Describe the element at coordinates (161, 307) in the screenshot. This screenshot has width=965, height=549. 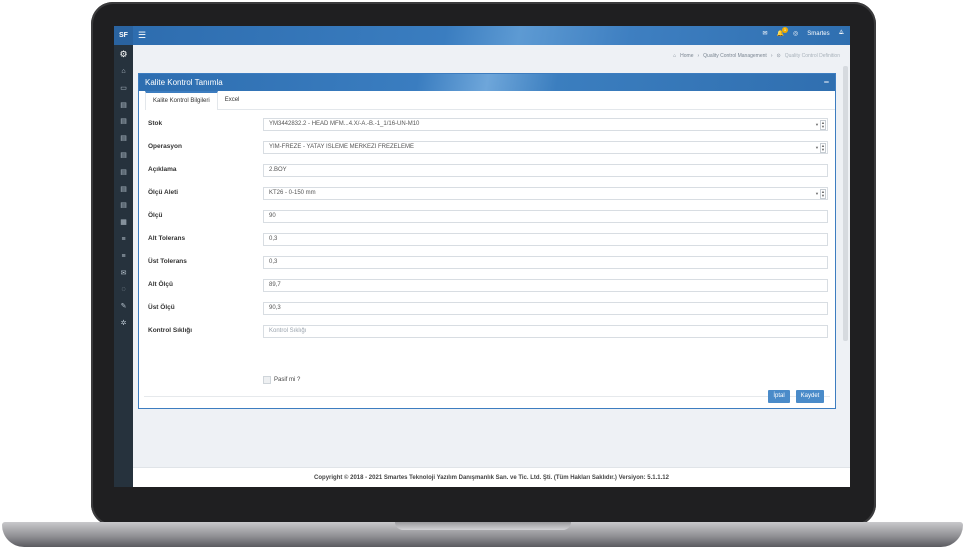
I see `label-ust-olcu: Üst Ölçü` at that location.